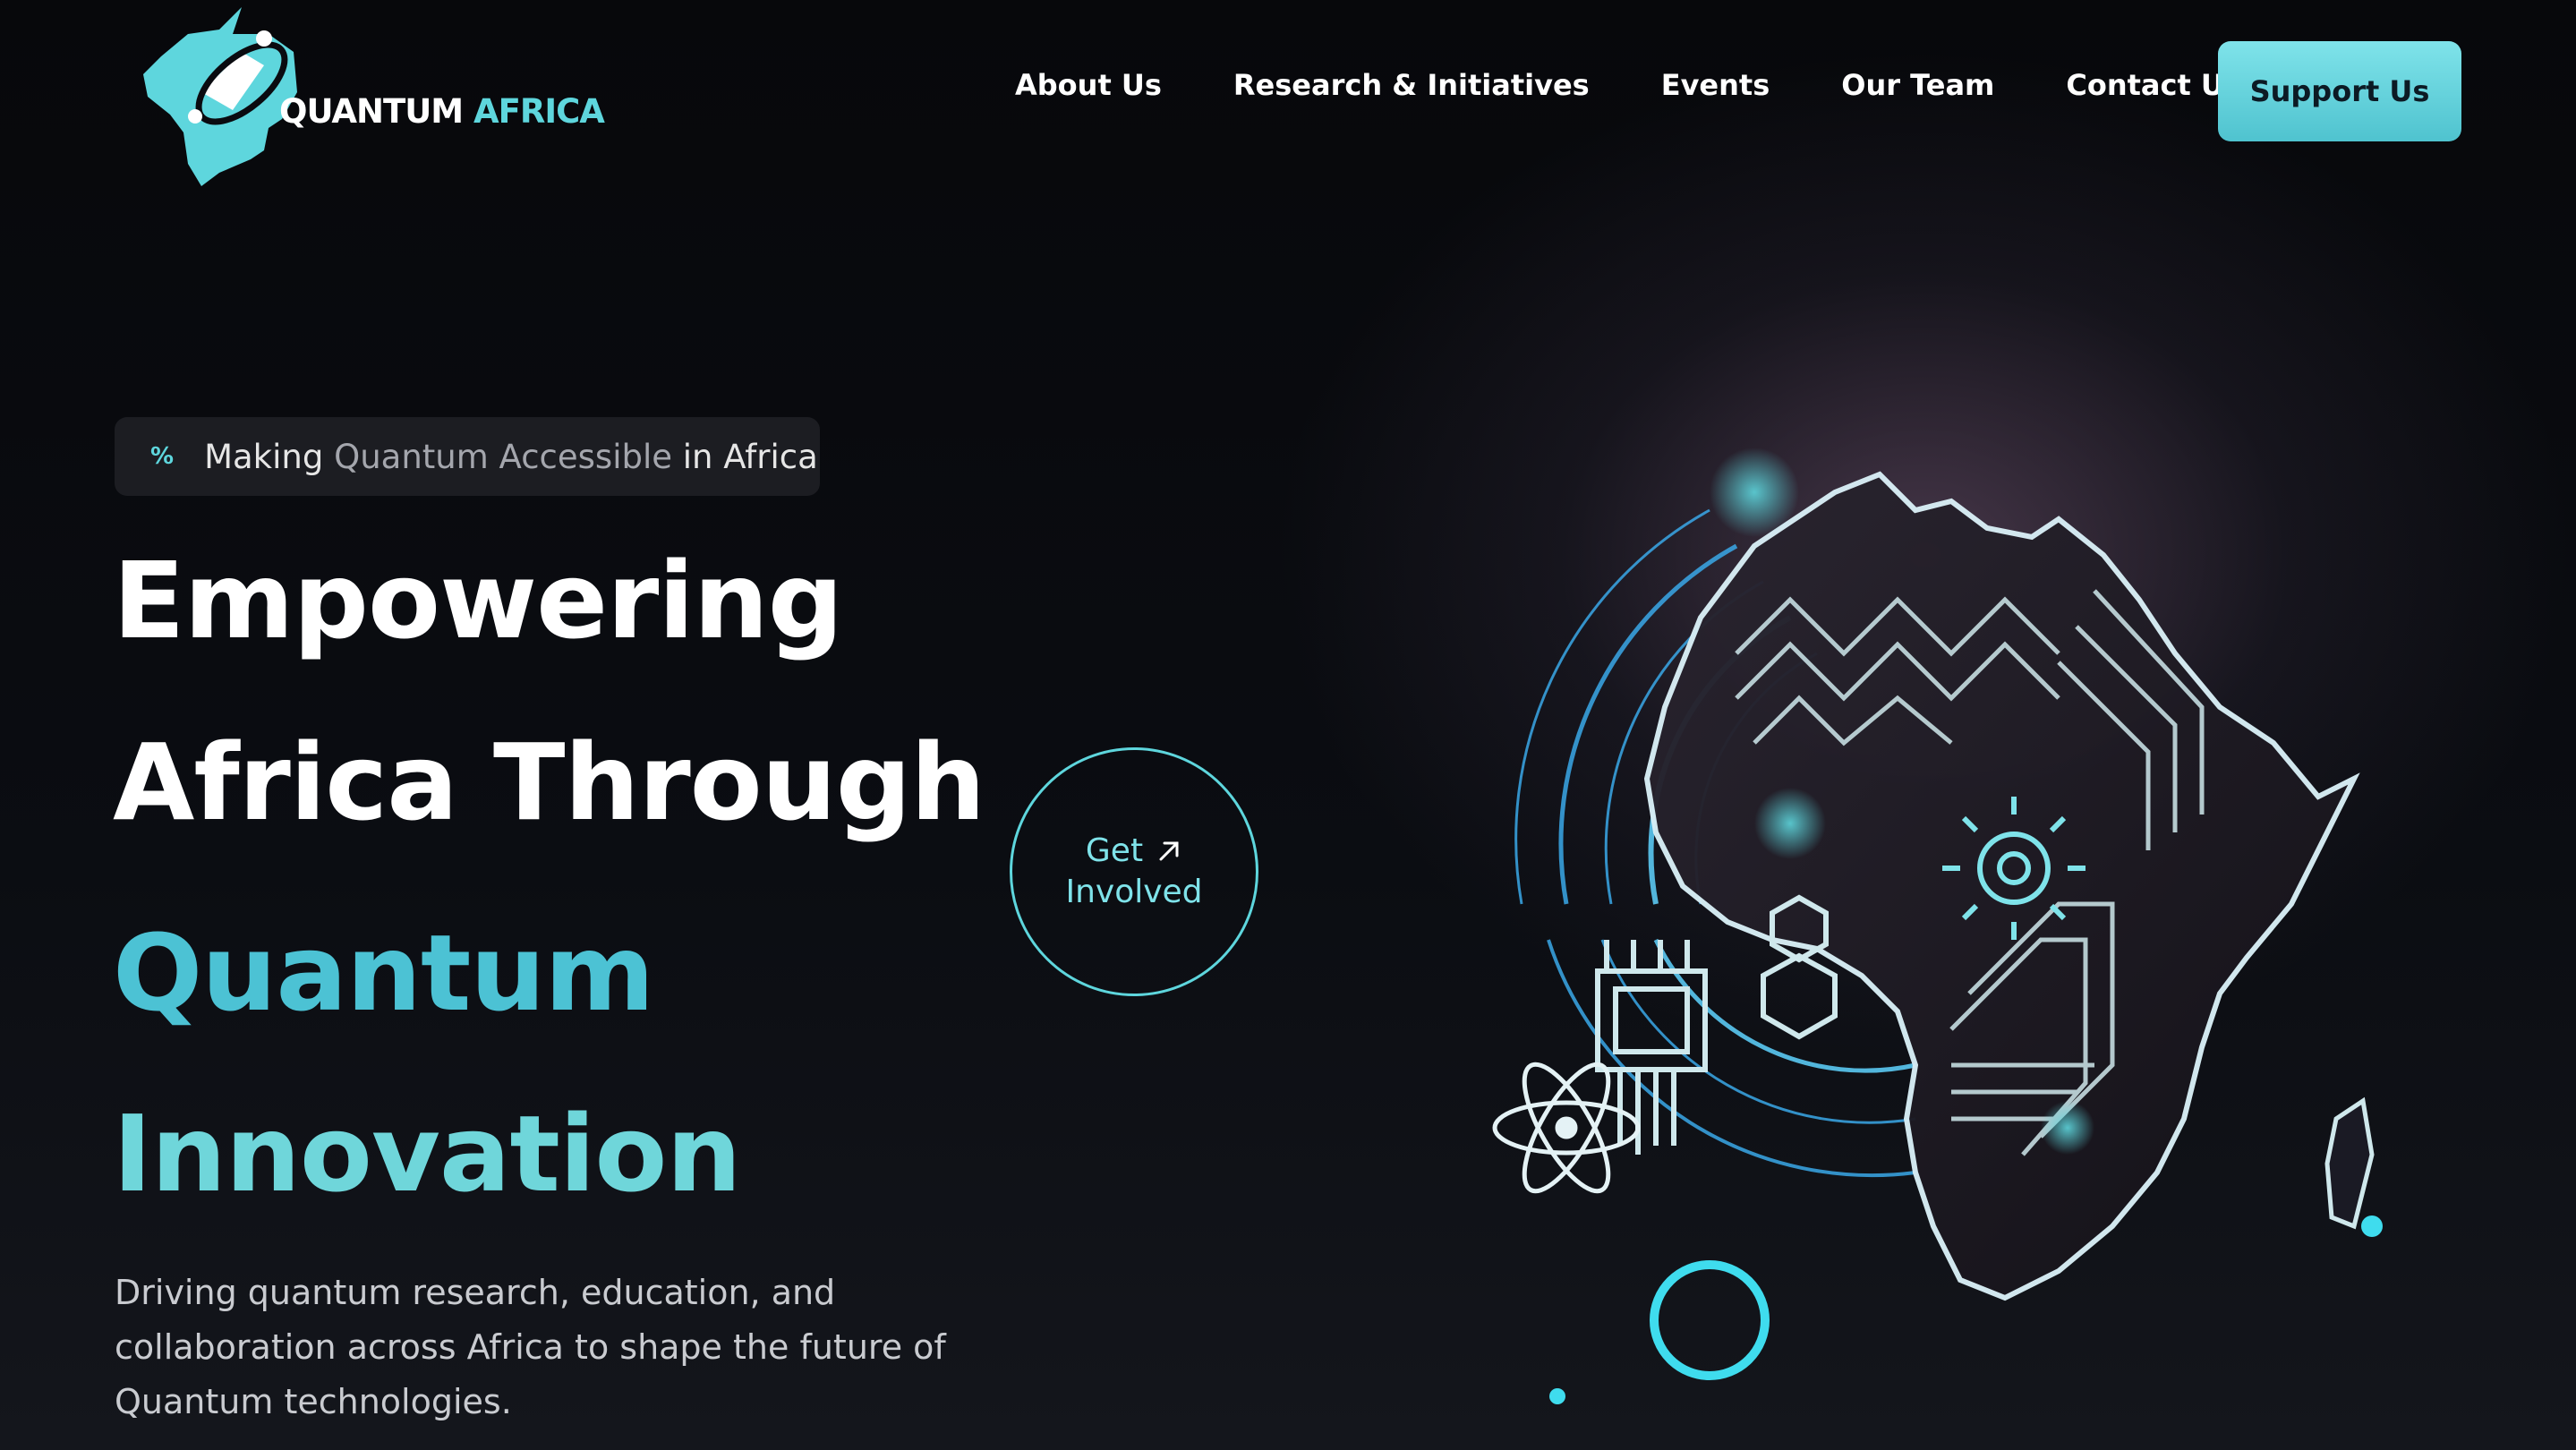 The image size is (2576, 1450). Describe the element at coordinates (478, 600) in the screenshot. I see `headline-line-1: Empowering` at that location.